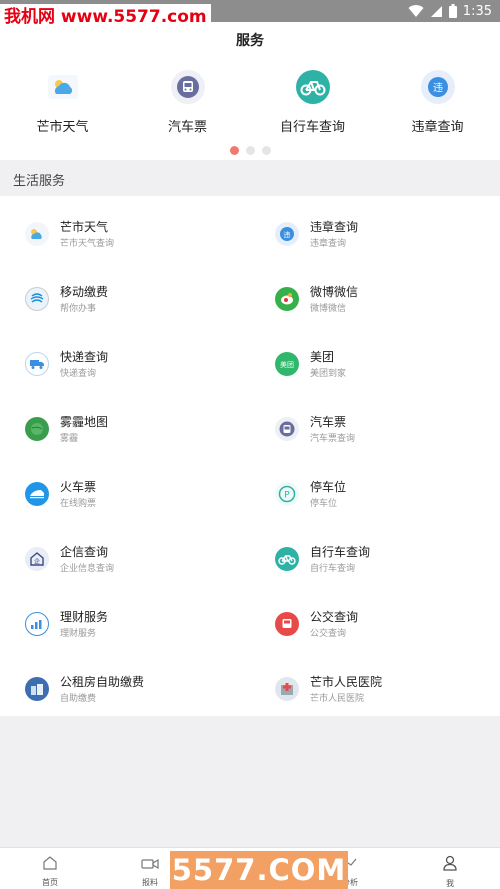 This screenshot has width=500, height=889. What do you see at coordinates (328, 374) in the screenshot?
I see `service-subtitle: 美团到家` at bounding box center [328, 374].